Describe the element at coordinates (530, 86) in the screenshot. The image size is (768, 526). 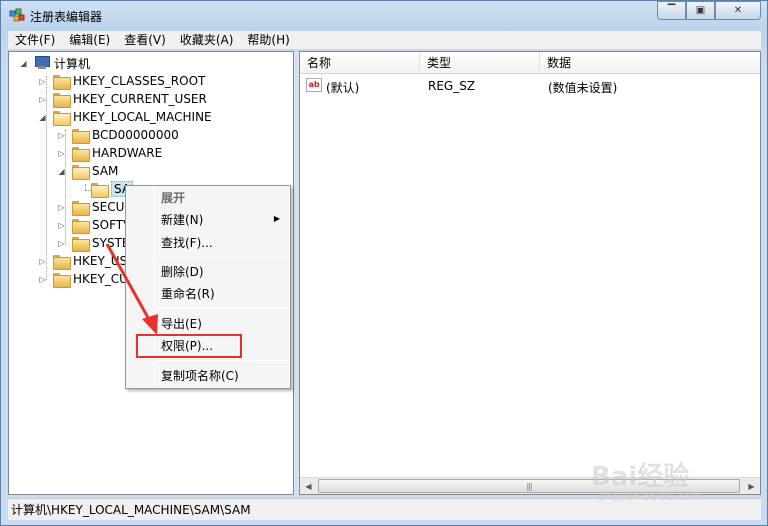
I see `list-item: ab (默认) REG_SZ (数值未设置)` at that location.